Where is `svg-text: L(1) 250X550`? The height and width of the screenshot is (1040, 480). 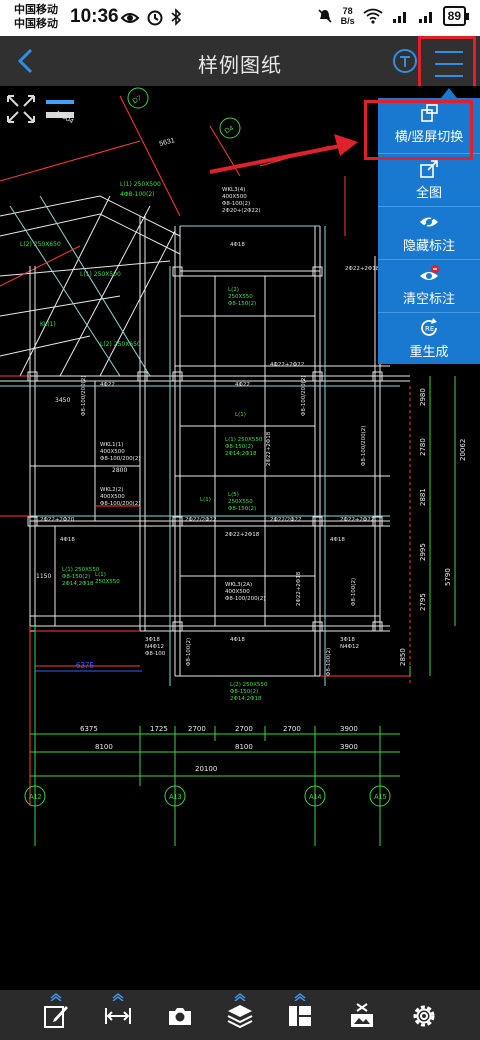
svg-text: L(1) 250X550 is located at coordinates (244, 440).